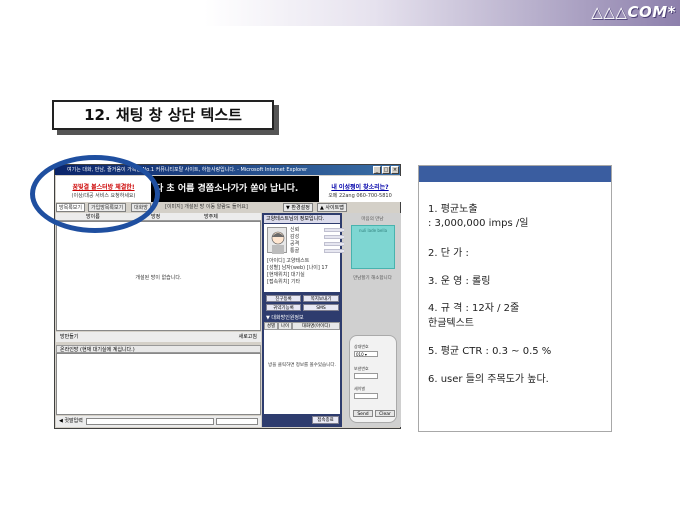 Image resolution: width=680 pixels, height=510 pixels. I want to click on column-room-status: 방정, so click(156, 217).